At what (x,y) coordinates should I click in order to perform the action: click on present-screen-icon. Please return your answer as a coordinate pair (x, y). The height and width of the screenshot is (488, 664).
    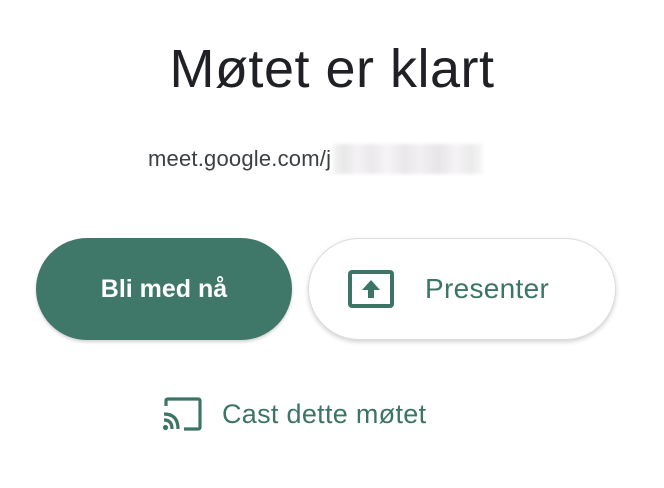
    Looking at the image, I should click on (371, 289).